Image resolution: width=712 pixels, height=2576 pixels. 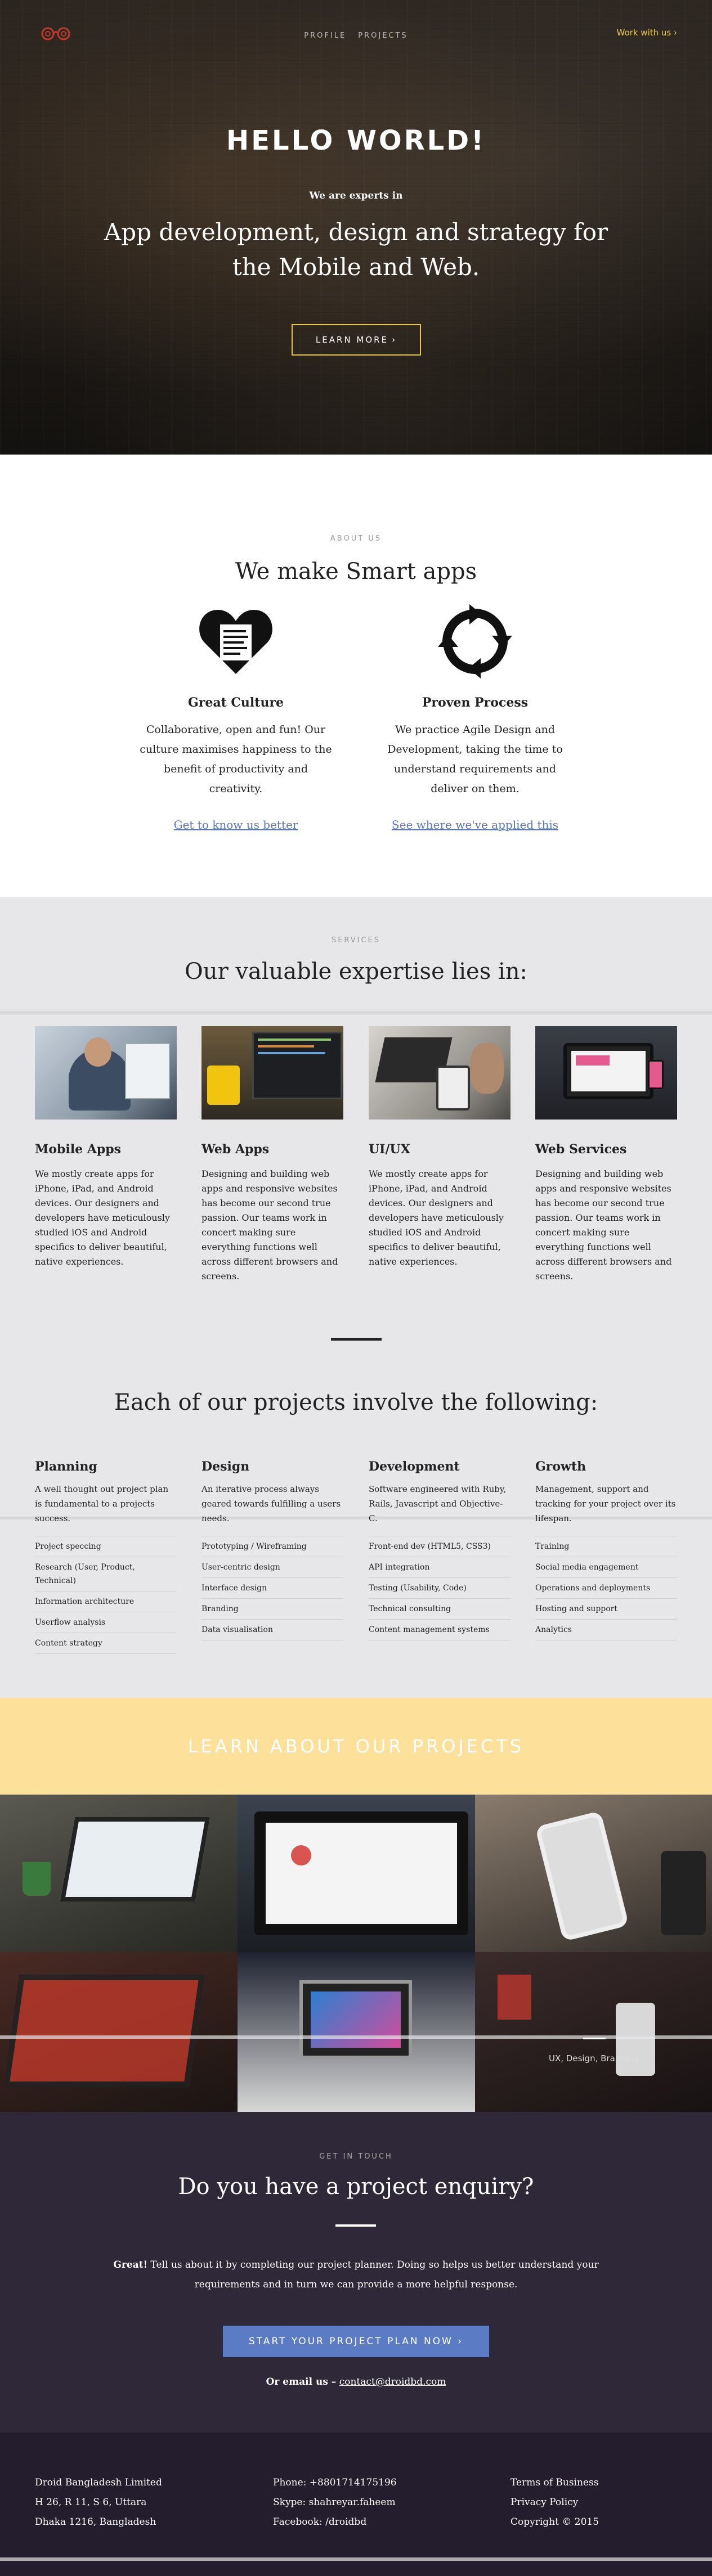 I want to click on see-process-link: See where we've applied this, so click(x=475, y=824).